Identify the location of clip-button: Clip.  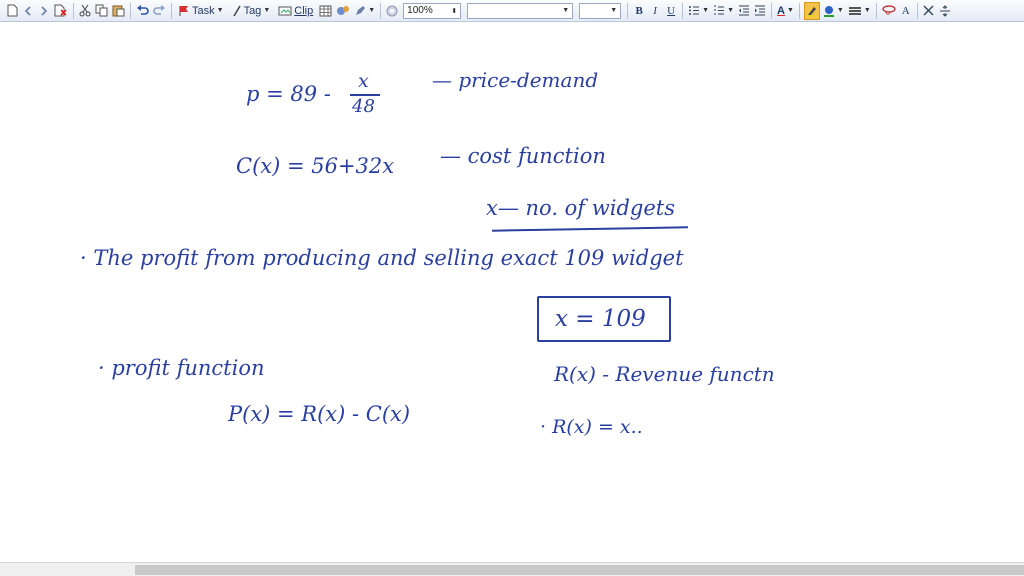
(295, 11).